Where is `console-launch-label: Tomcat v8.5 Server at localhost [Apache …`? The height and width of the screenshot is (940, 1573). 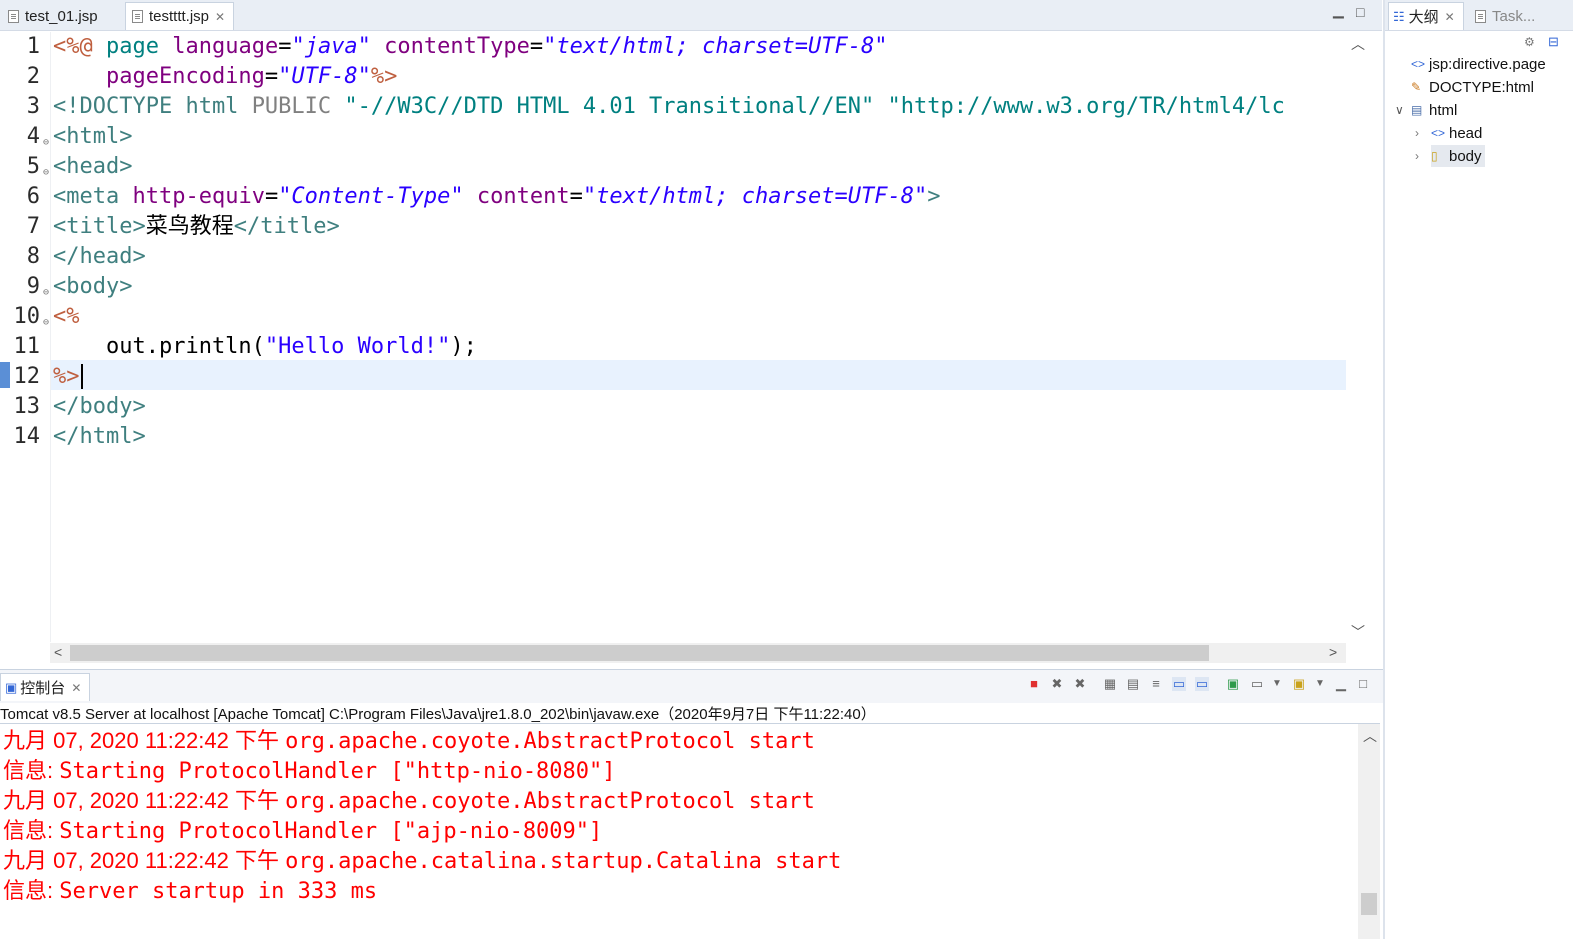
console-launch-label: Tomcat v8.5 Server at localhost [Apache … is located at coordinates (690, 713).